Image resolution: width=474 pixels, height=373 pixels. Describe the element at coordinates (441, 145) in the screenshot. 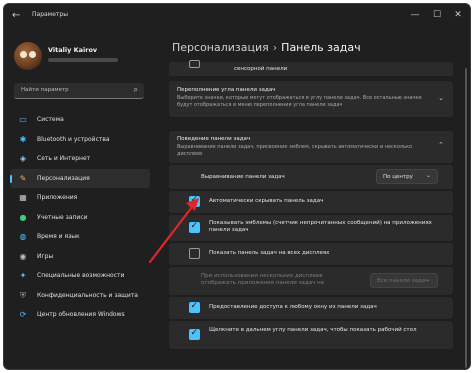

I see `chevron-up-icon: ⌃` at that location.